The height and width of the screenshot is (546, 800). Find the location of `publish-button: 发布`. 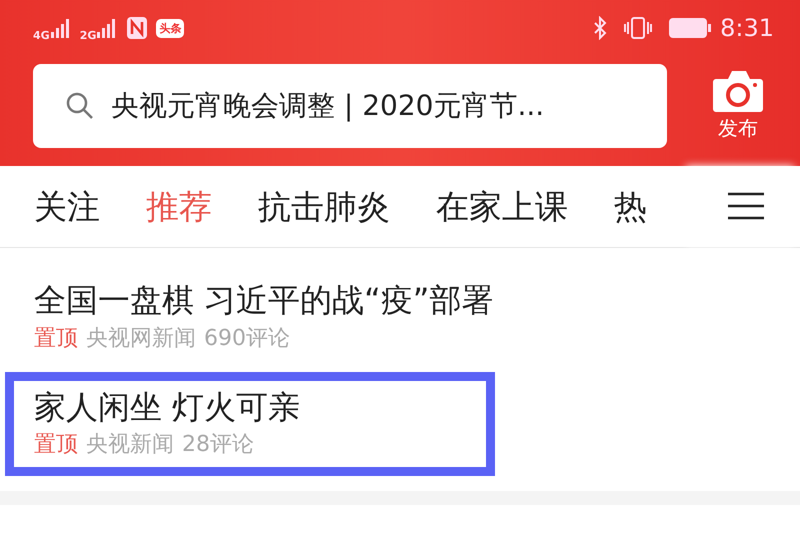

publish-button: 发布 is located at coordinates (738, 106).